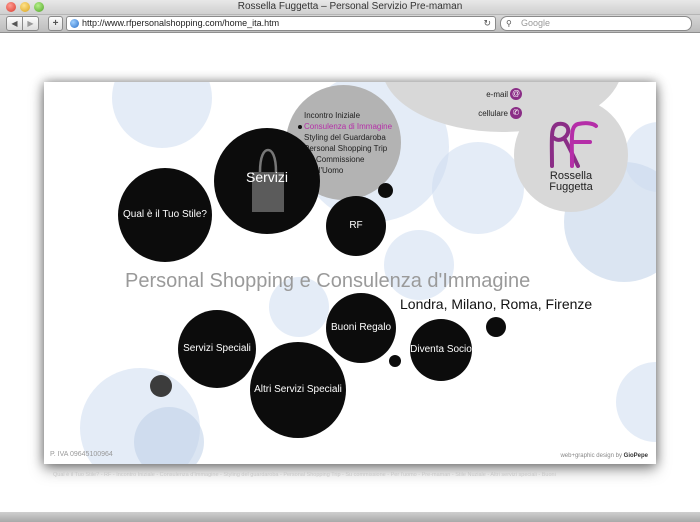  Describe the element at coordinates (516, 113) in the screenshot. I see `phone-icon: ✆` at that location.